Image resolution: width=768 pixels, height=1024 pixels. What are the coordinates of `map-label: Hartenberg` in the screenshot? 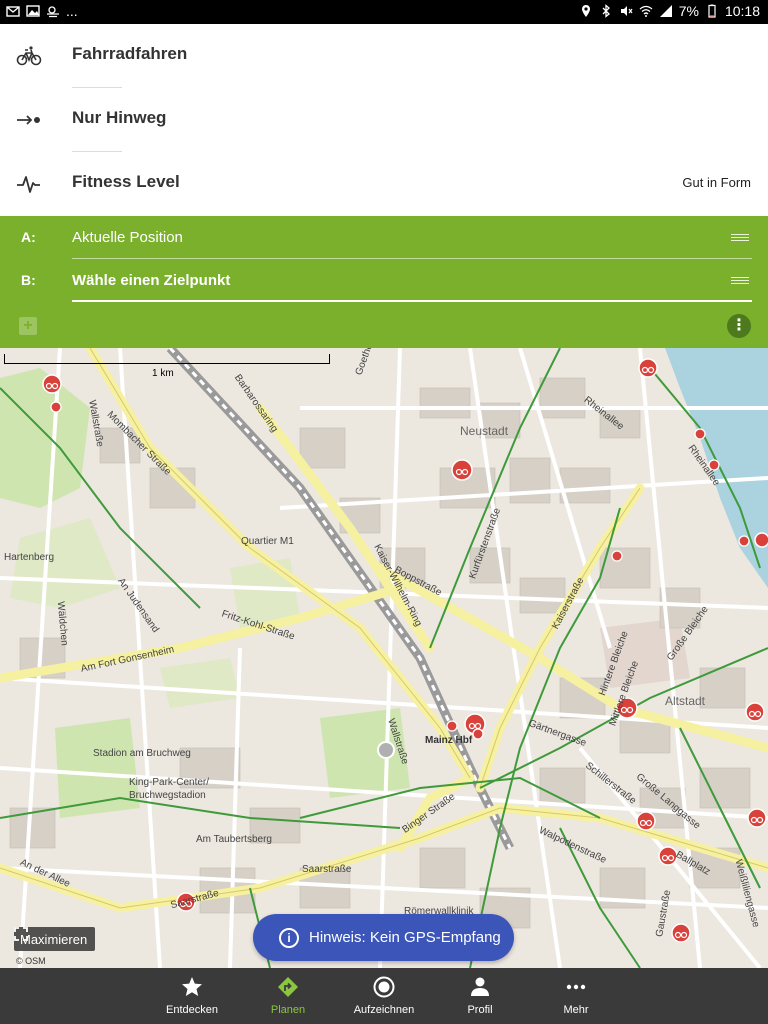 It's located at (29, 557).